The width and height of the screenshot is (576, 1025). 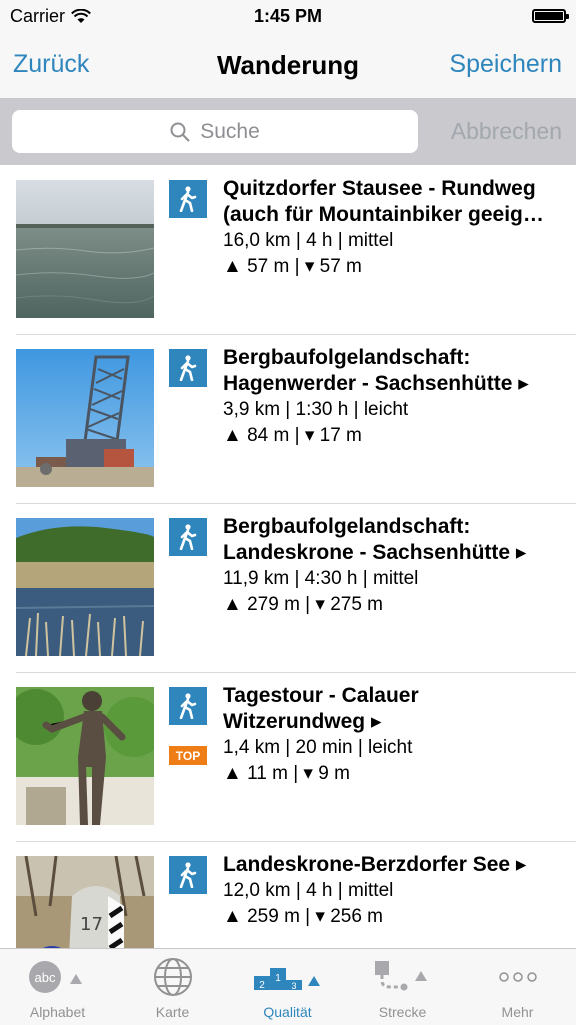 I want to click on tour-stats: 16,0 km | 4 h | mittel, so click(x=308, y=240).